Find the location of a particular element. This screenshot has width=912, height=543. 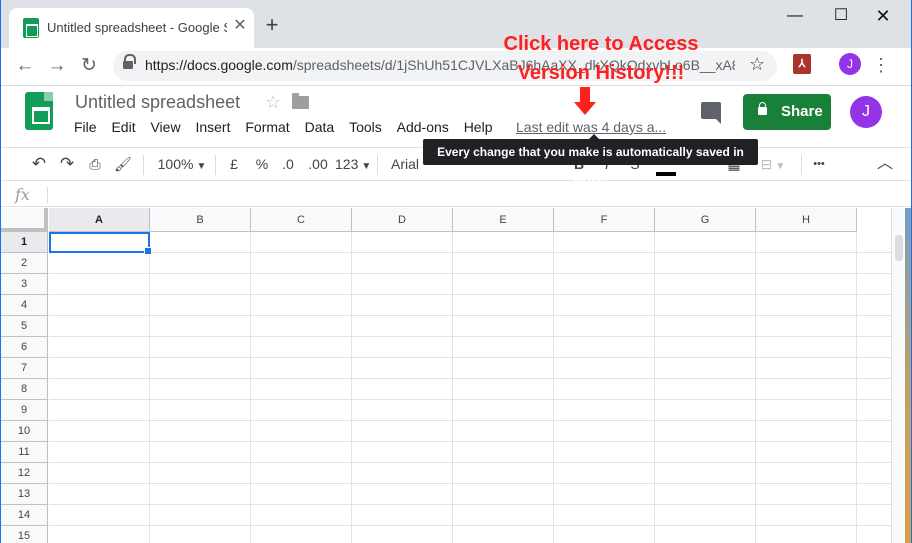

more-options-button: ••• is located at coordinates (819, 164).